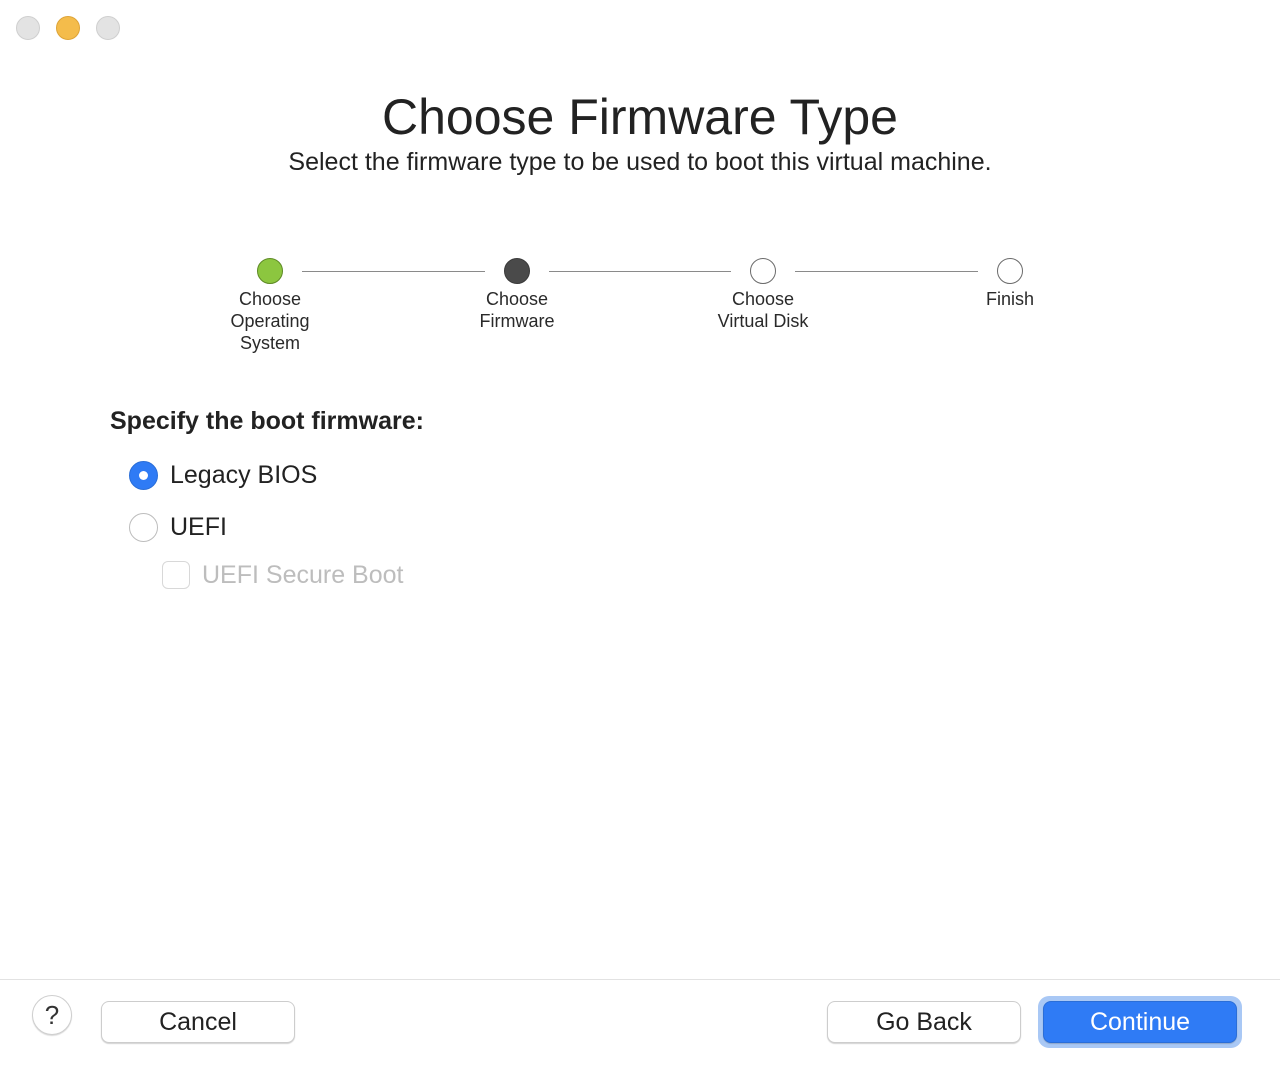  Describe the element at coordinates (924, 1022) in the screenshot. I see `go-back-button: Go Back` at that location.